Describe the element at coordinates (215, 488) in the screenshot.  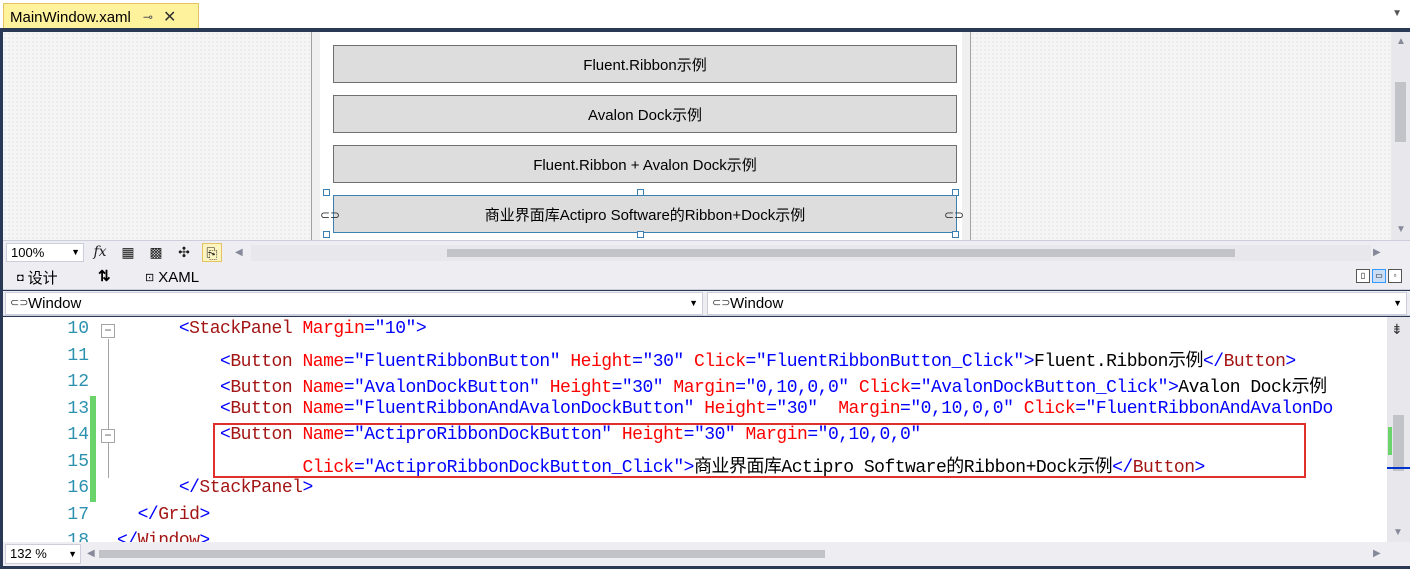
I see `code-line: </StackPanel>` at that location.